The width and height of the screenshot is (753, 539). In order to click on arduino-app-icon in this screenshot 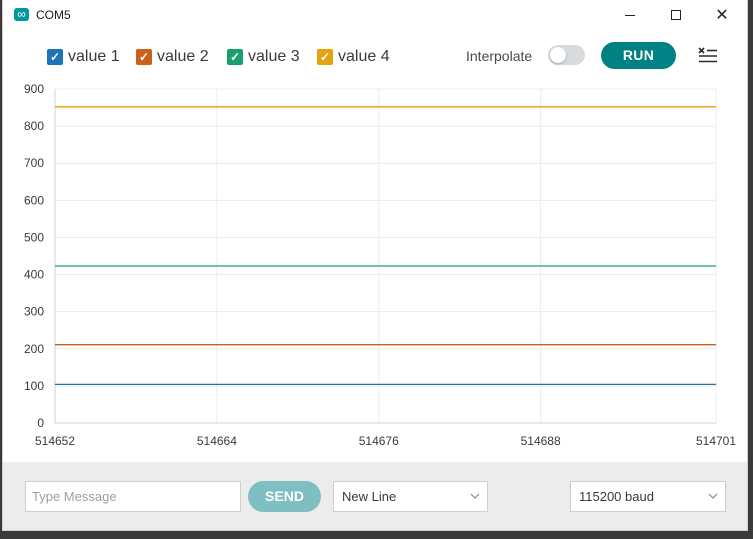, I will do `click(21, 14)`.